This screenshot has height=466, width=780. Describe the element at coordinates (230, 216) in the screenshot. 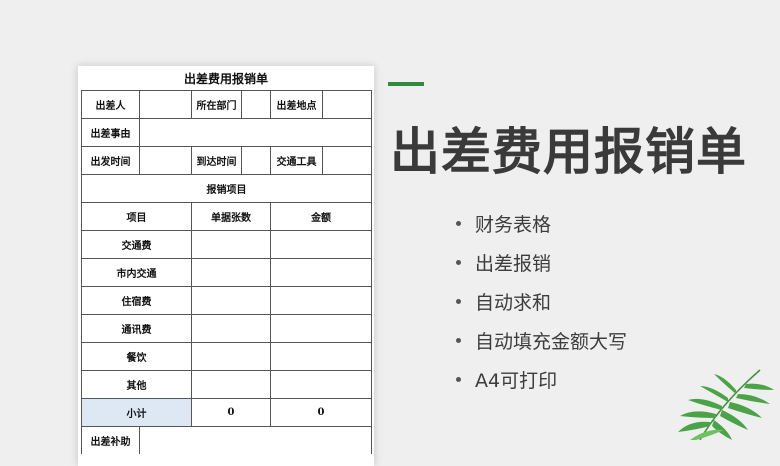

I see `col-receipts-header: 单据张数` at that location.